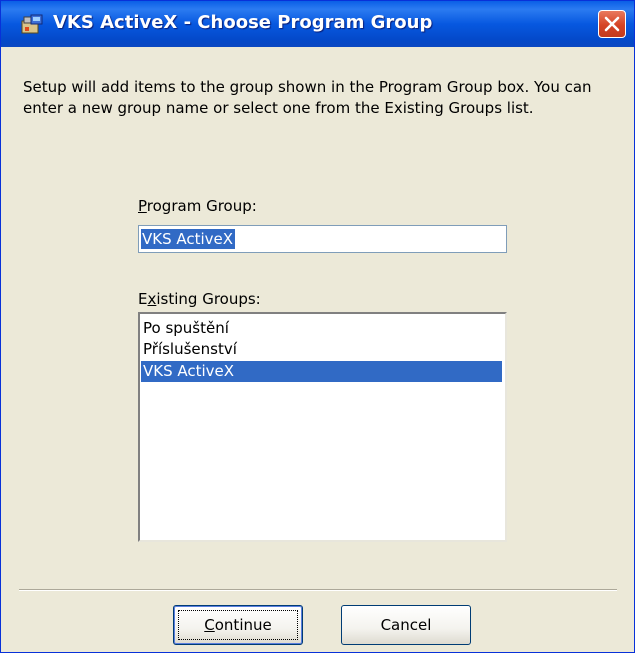 The image size is (635, 653). I want to click on program-group-input: VKS ActiveX, so click(322, 239).